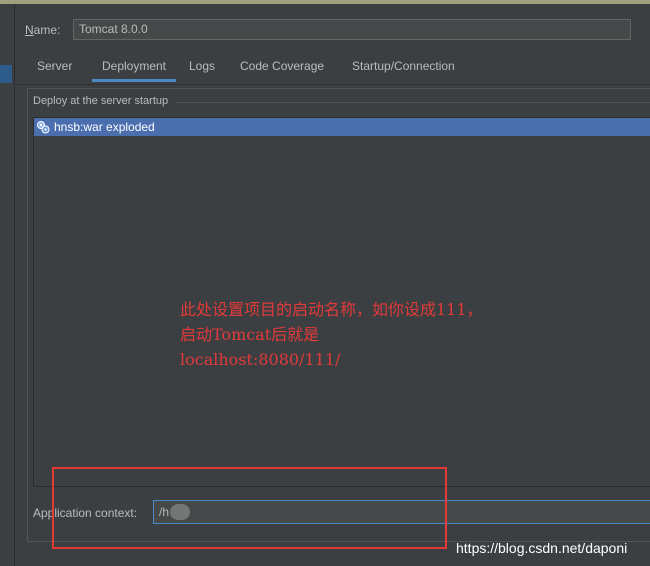  I want to click on watermark: https://blog.csdn.net/daponi, so click(542, 548).